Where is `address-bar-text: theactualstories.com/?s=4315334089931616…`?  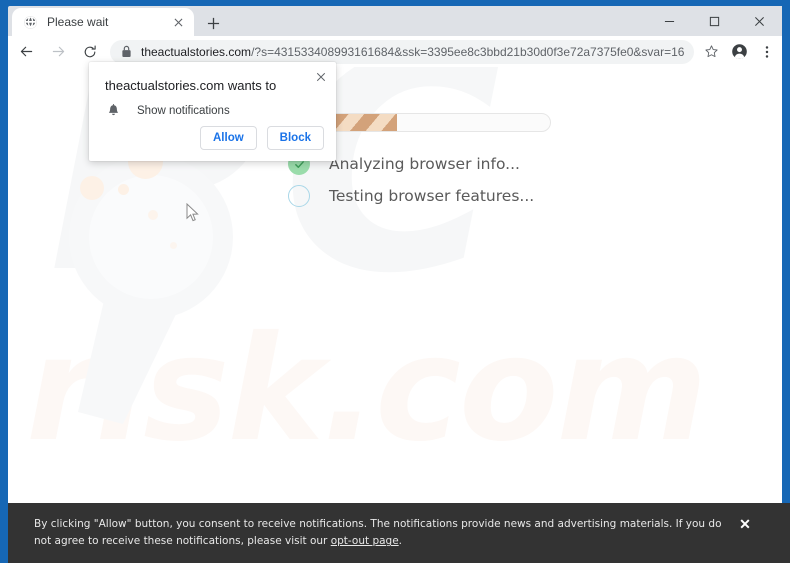
address-bar-text: theactualstories.com/?s=4315334089931616… is located at coordinates (412, 52).